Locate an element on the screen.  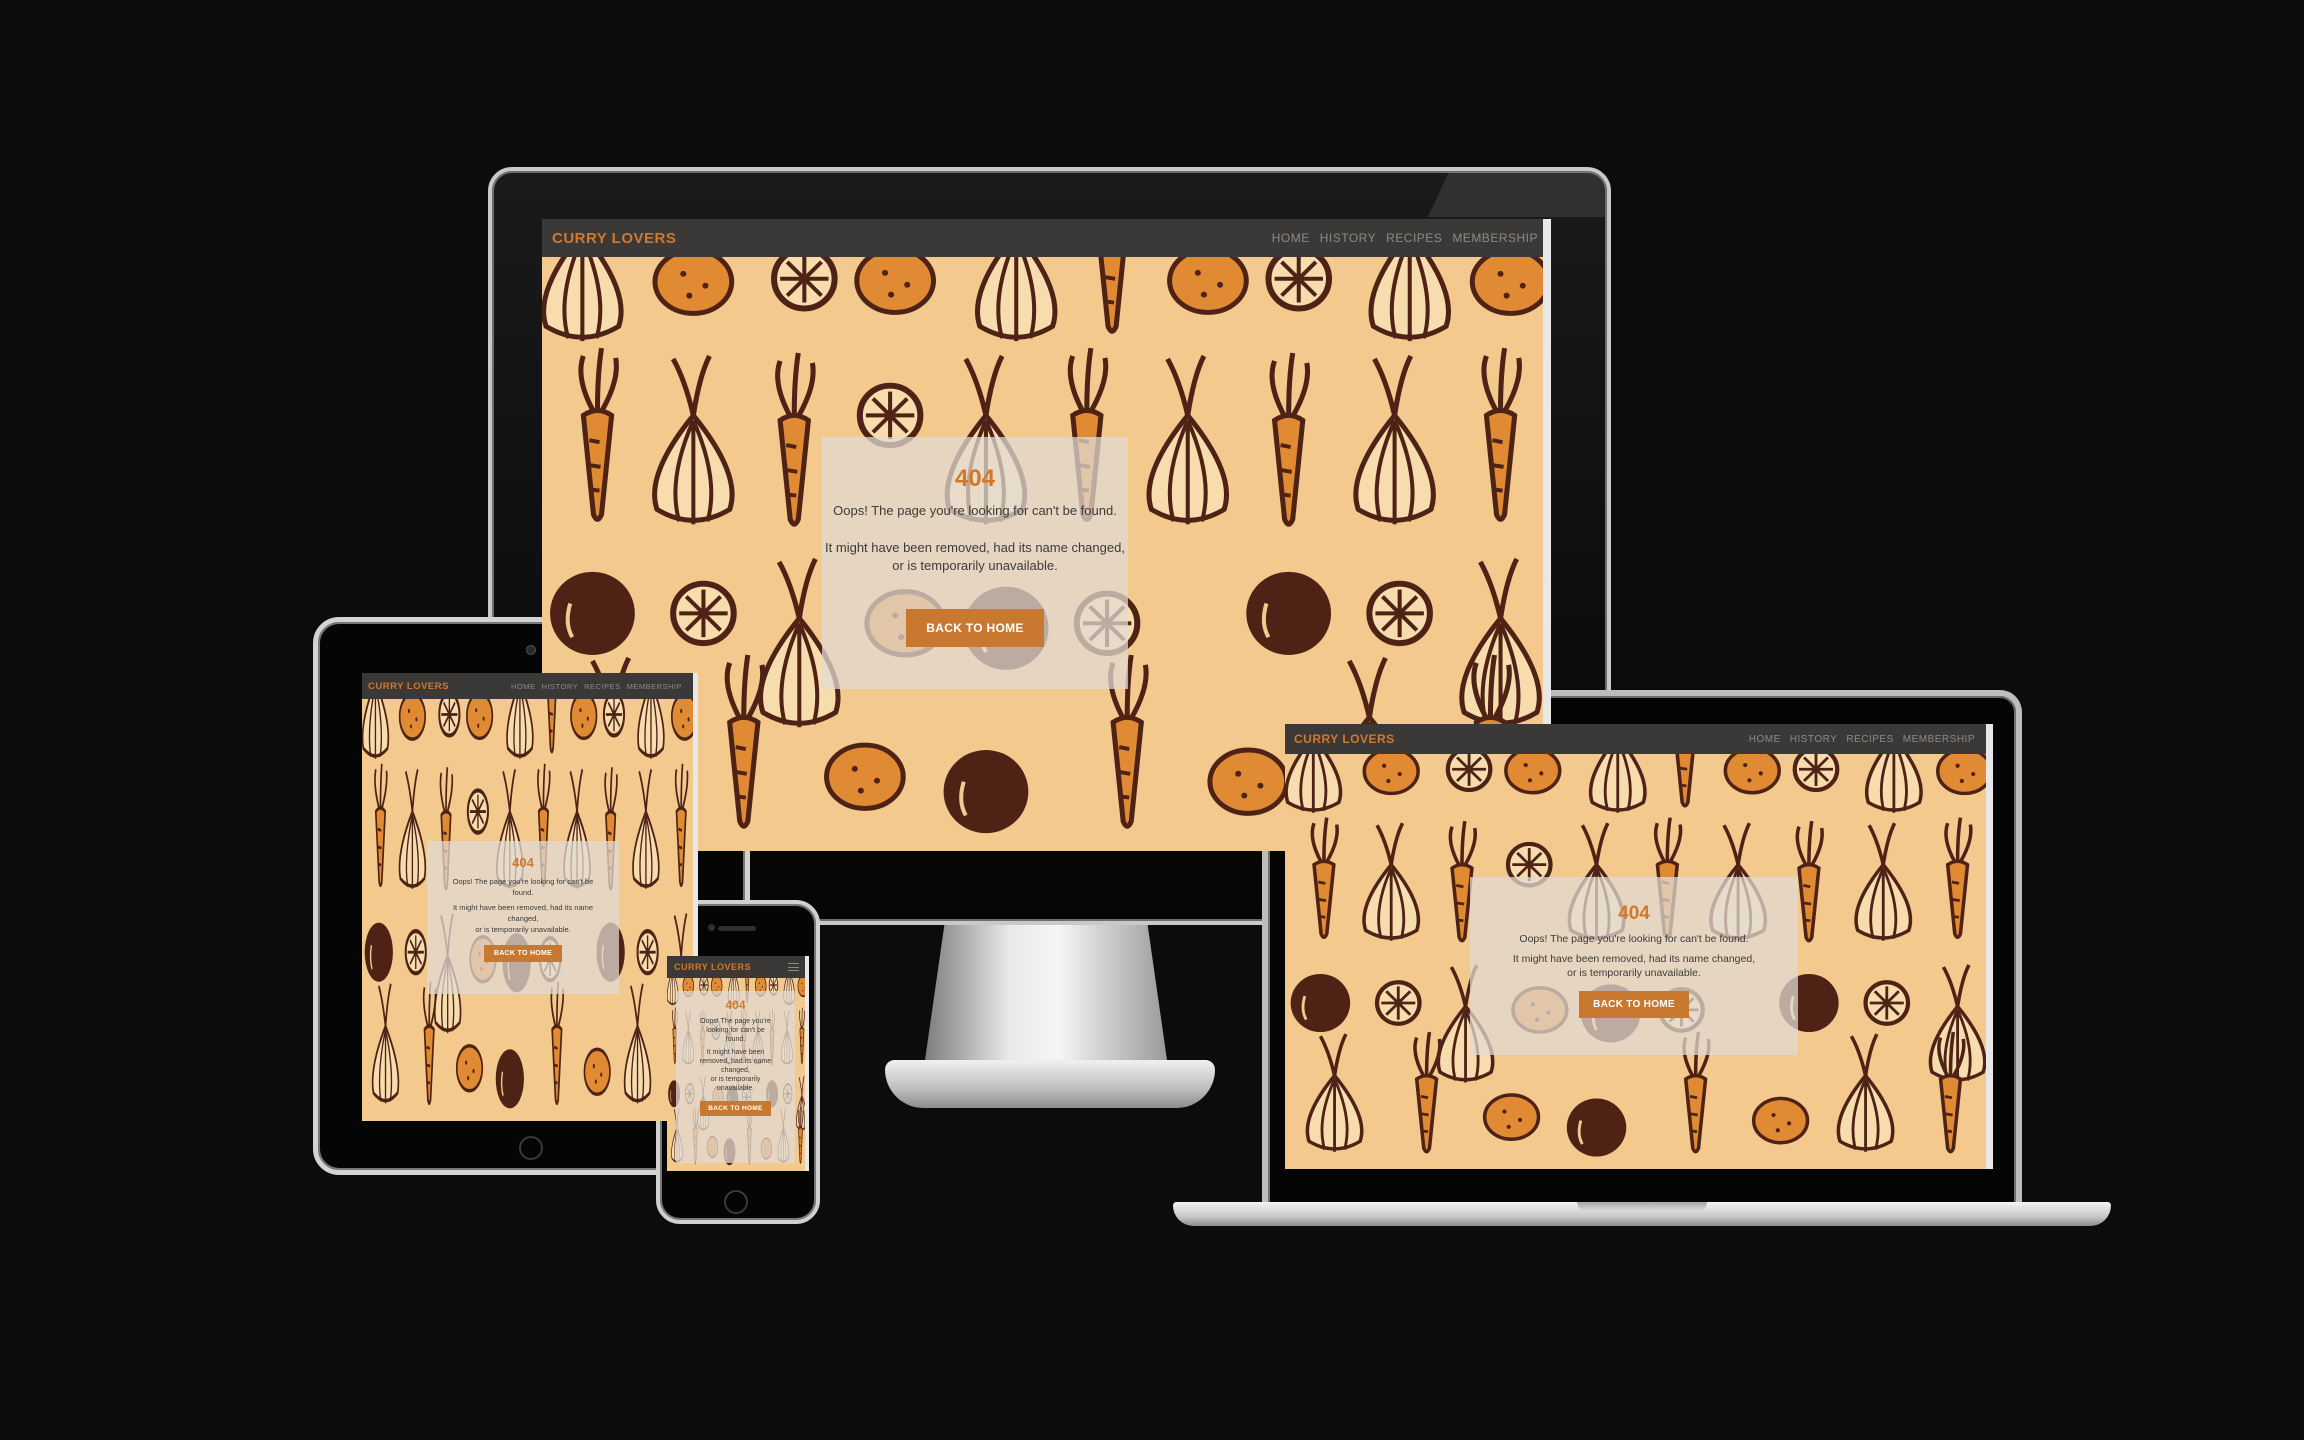
error-detail-line1: It might have been removed, had its name is located at coordinates (523, 907).